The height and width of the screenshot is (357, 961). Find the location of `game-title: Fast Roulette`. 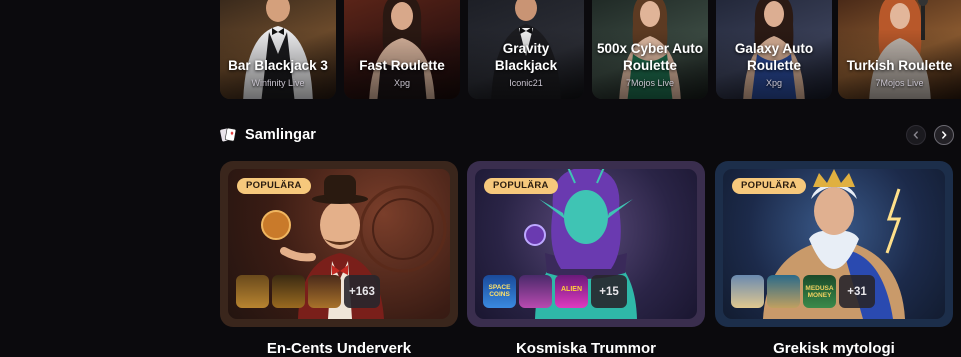

game-title: Fast Roulette is located at coordinates (402, 65).